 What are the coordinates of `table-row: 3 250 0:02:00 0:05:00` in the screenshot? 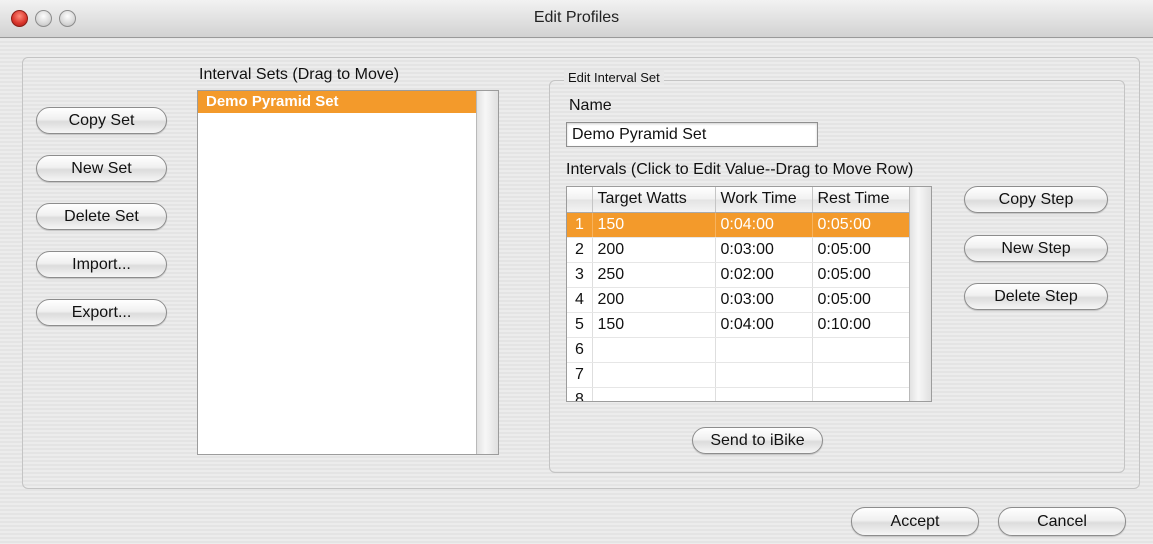 It's located at (738, 275).